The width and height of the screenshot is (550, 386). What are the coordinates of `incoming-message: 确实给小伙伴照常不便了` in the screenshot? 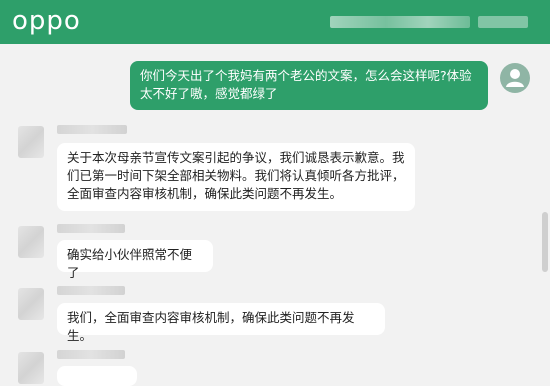 It's located at (135, 260).